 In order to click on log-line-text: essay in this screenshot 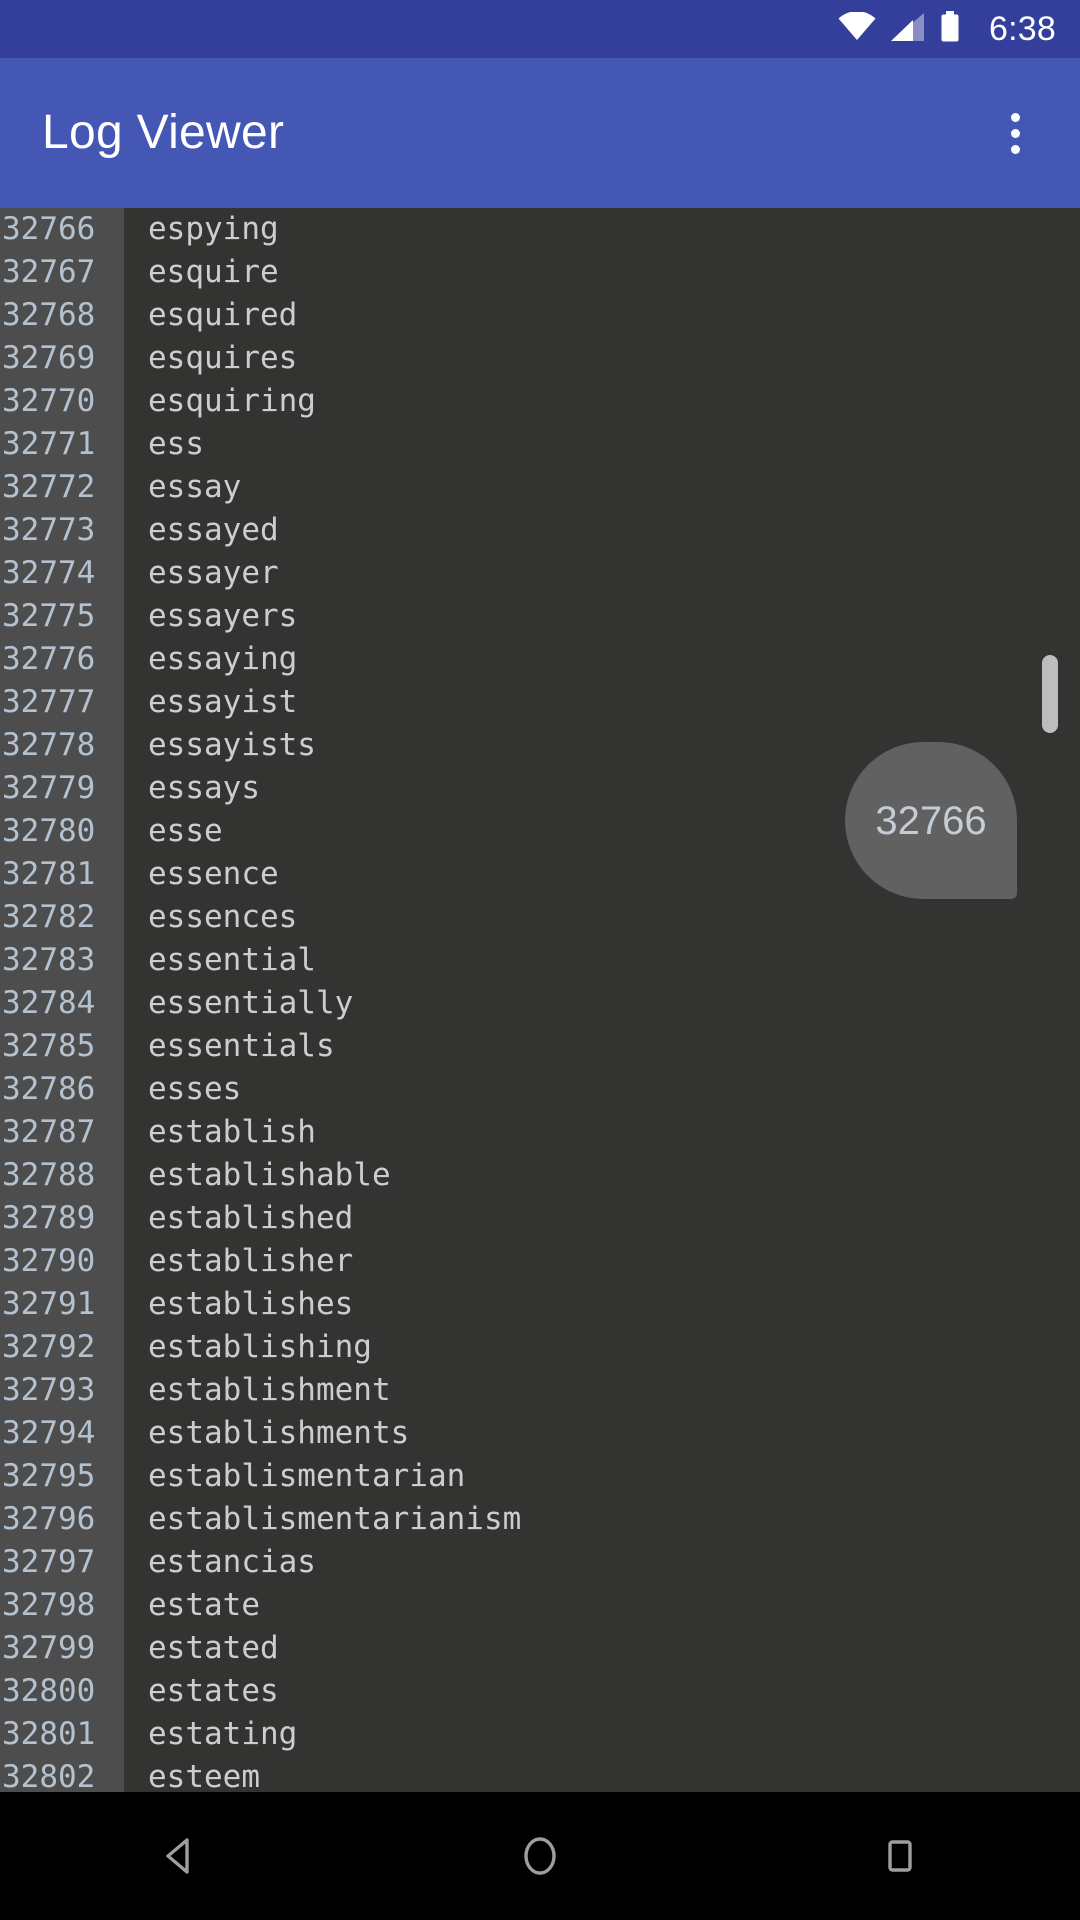, I will do `click(195, 487)`.